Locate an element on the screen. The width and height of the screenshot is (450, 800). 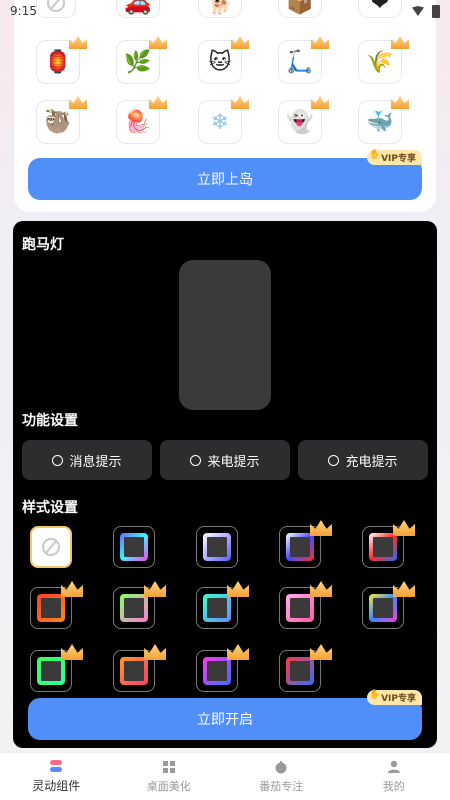
go-island-button: 立即上岛 VIP专享 is located at coordinates (225, 175).